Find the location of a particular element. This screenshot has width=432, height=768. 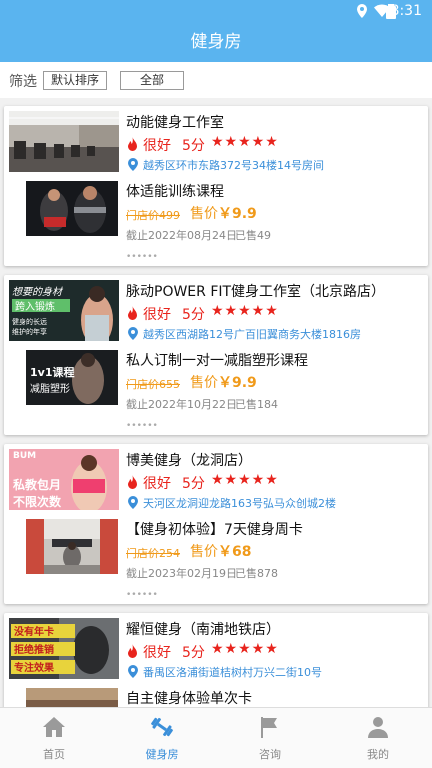

gym-photo: 没有年卡 拒绝推销 专注效果 is located at coordinates (64, 648).